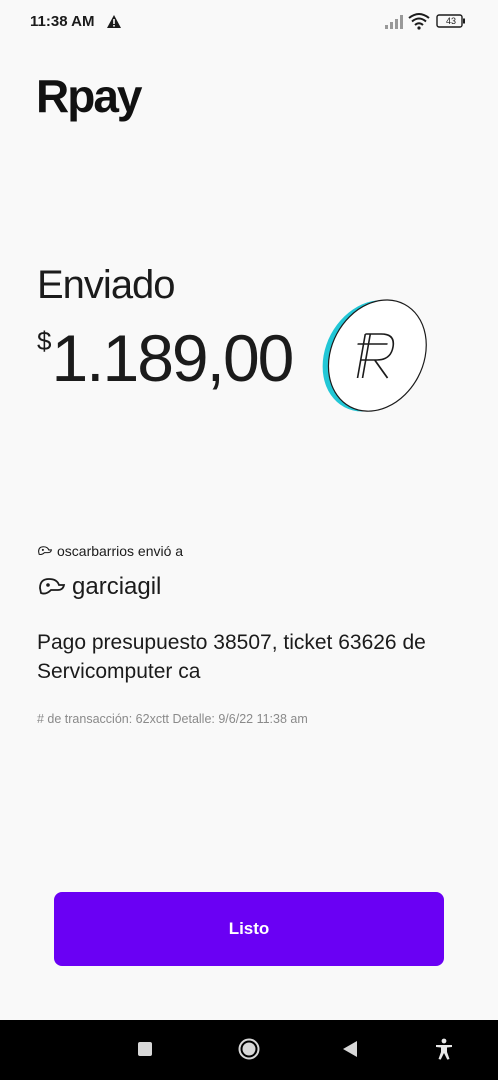 This screenshot has width=498, height=1080. I want to click on recipient-line: garciagil, so click(99, 587).